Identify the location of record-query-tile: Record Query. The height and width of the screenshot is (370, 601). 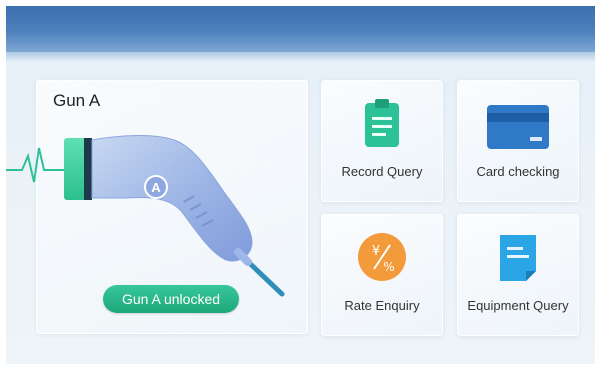
(382, 141).